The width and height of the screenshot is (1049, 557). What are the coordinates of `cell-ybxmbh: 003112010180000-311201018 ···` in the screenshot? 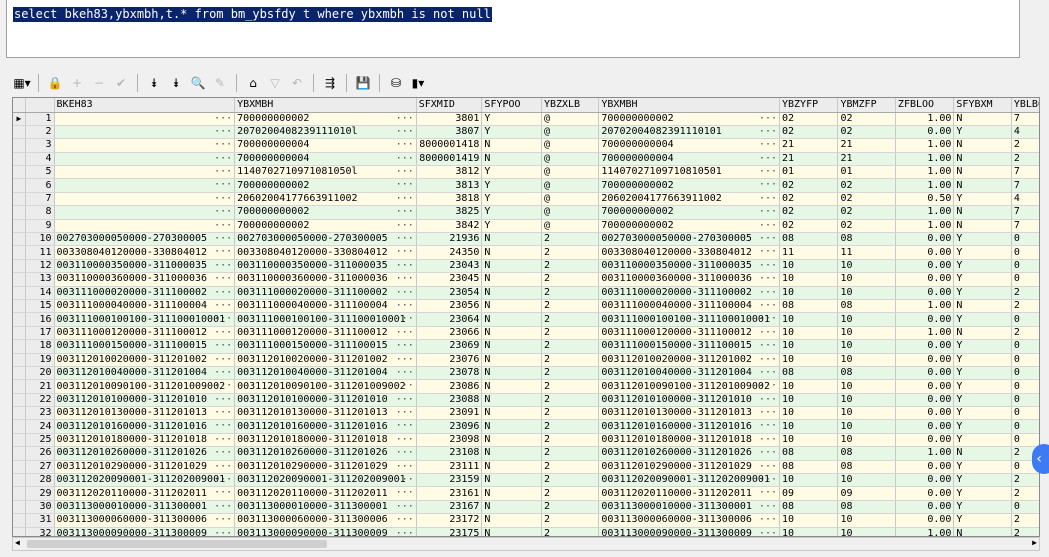 It's located at (325, 440).